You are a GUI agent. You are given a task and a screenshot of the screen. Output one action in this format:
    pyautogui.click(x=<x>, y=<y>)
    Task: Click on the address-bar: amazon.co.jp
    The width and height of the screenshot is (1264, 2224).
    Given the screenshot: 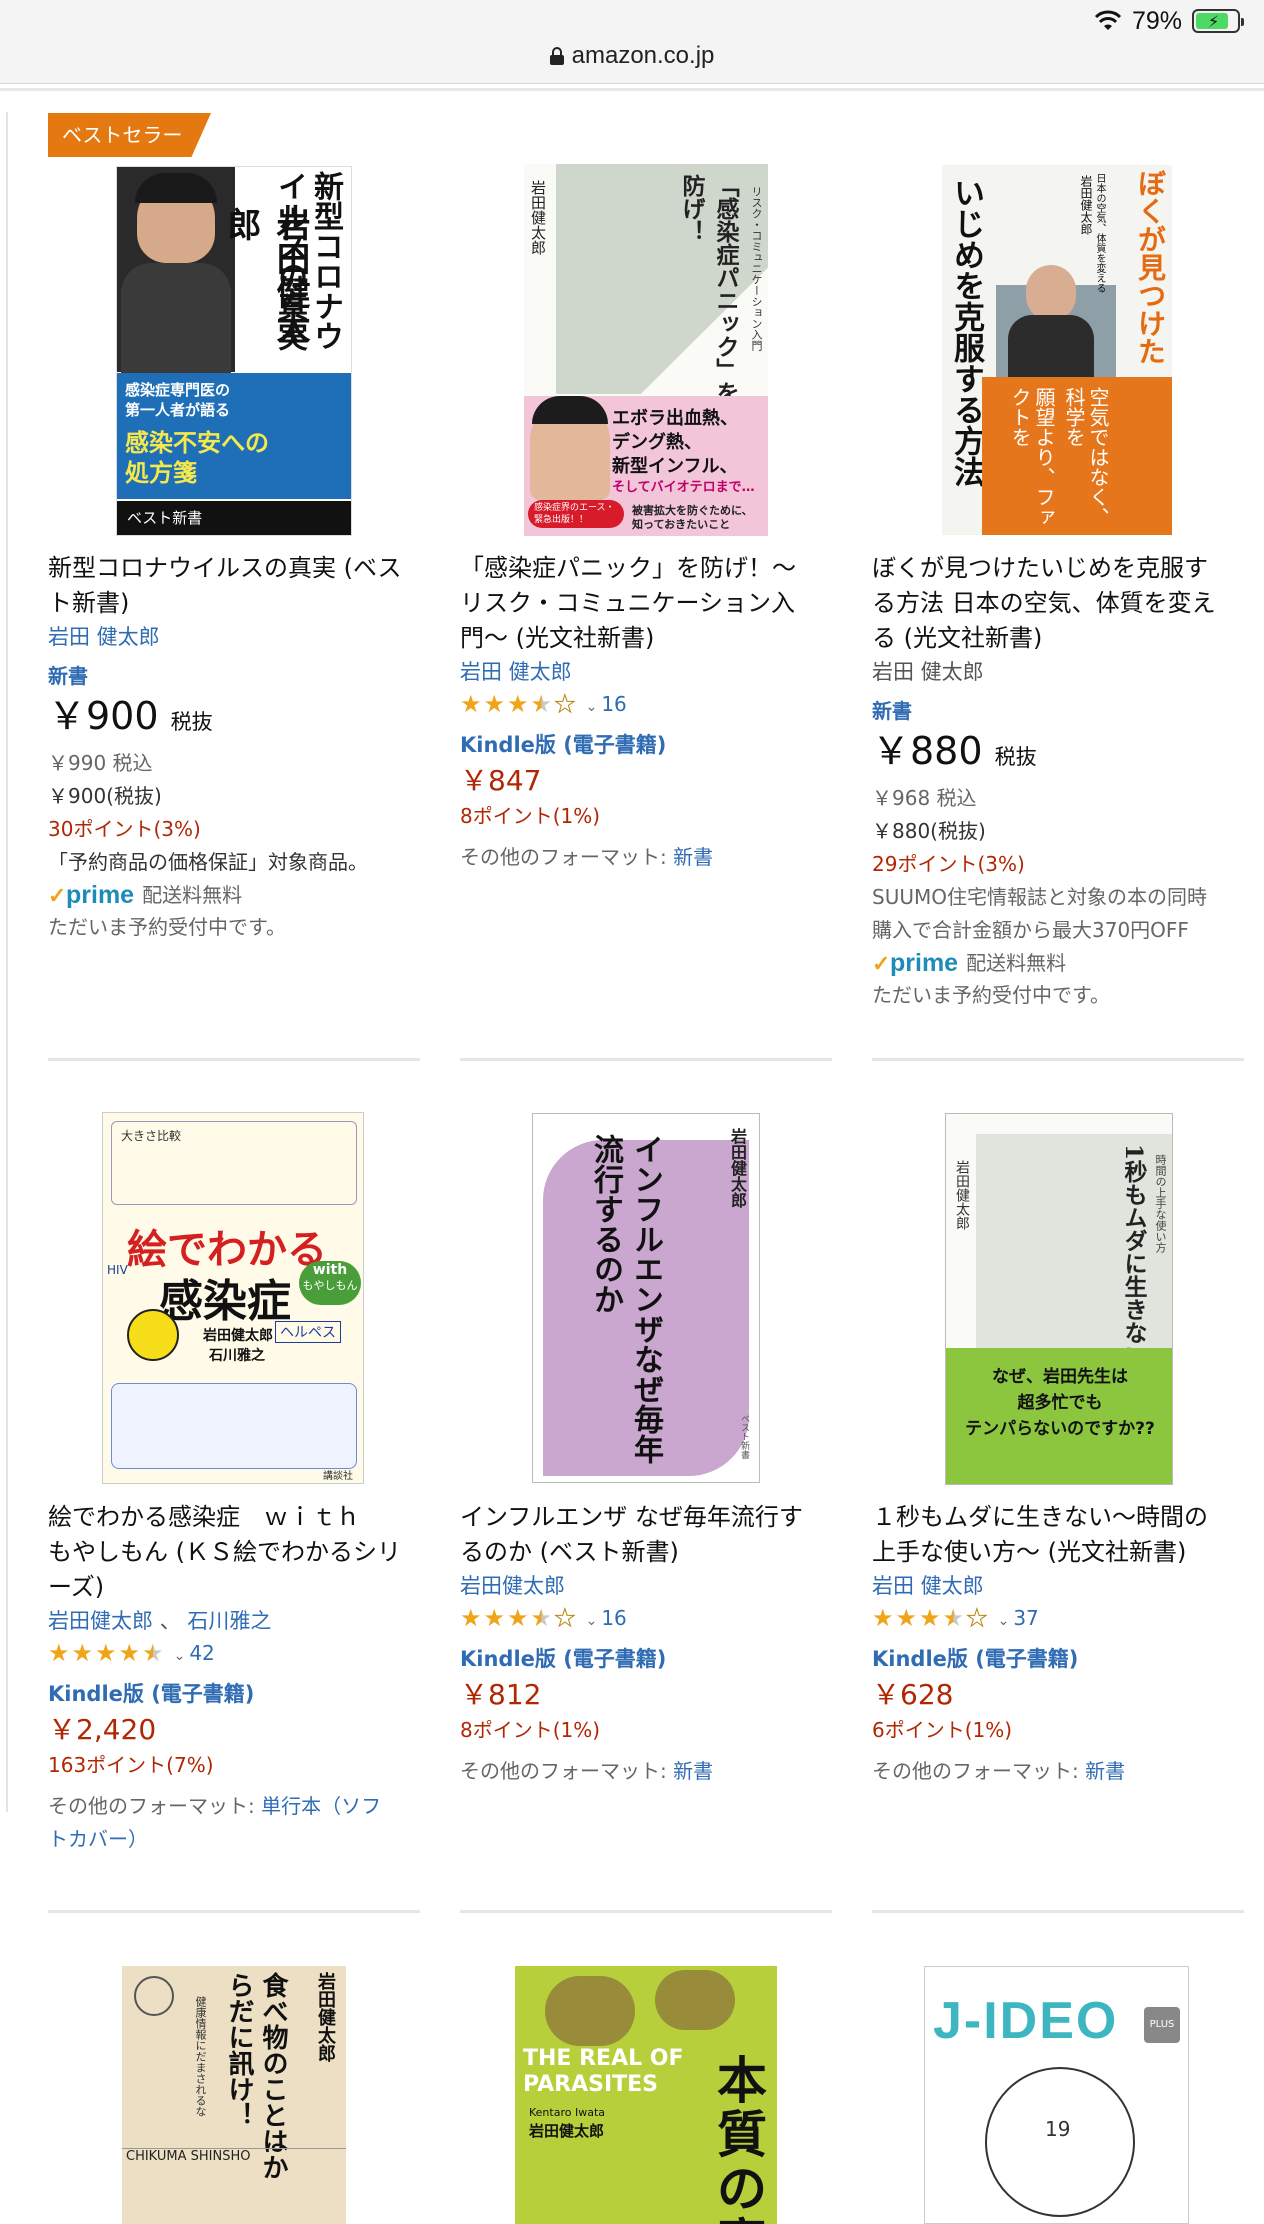 What is the action you would take?
    pyautogui.click(x=632, y=56)
    